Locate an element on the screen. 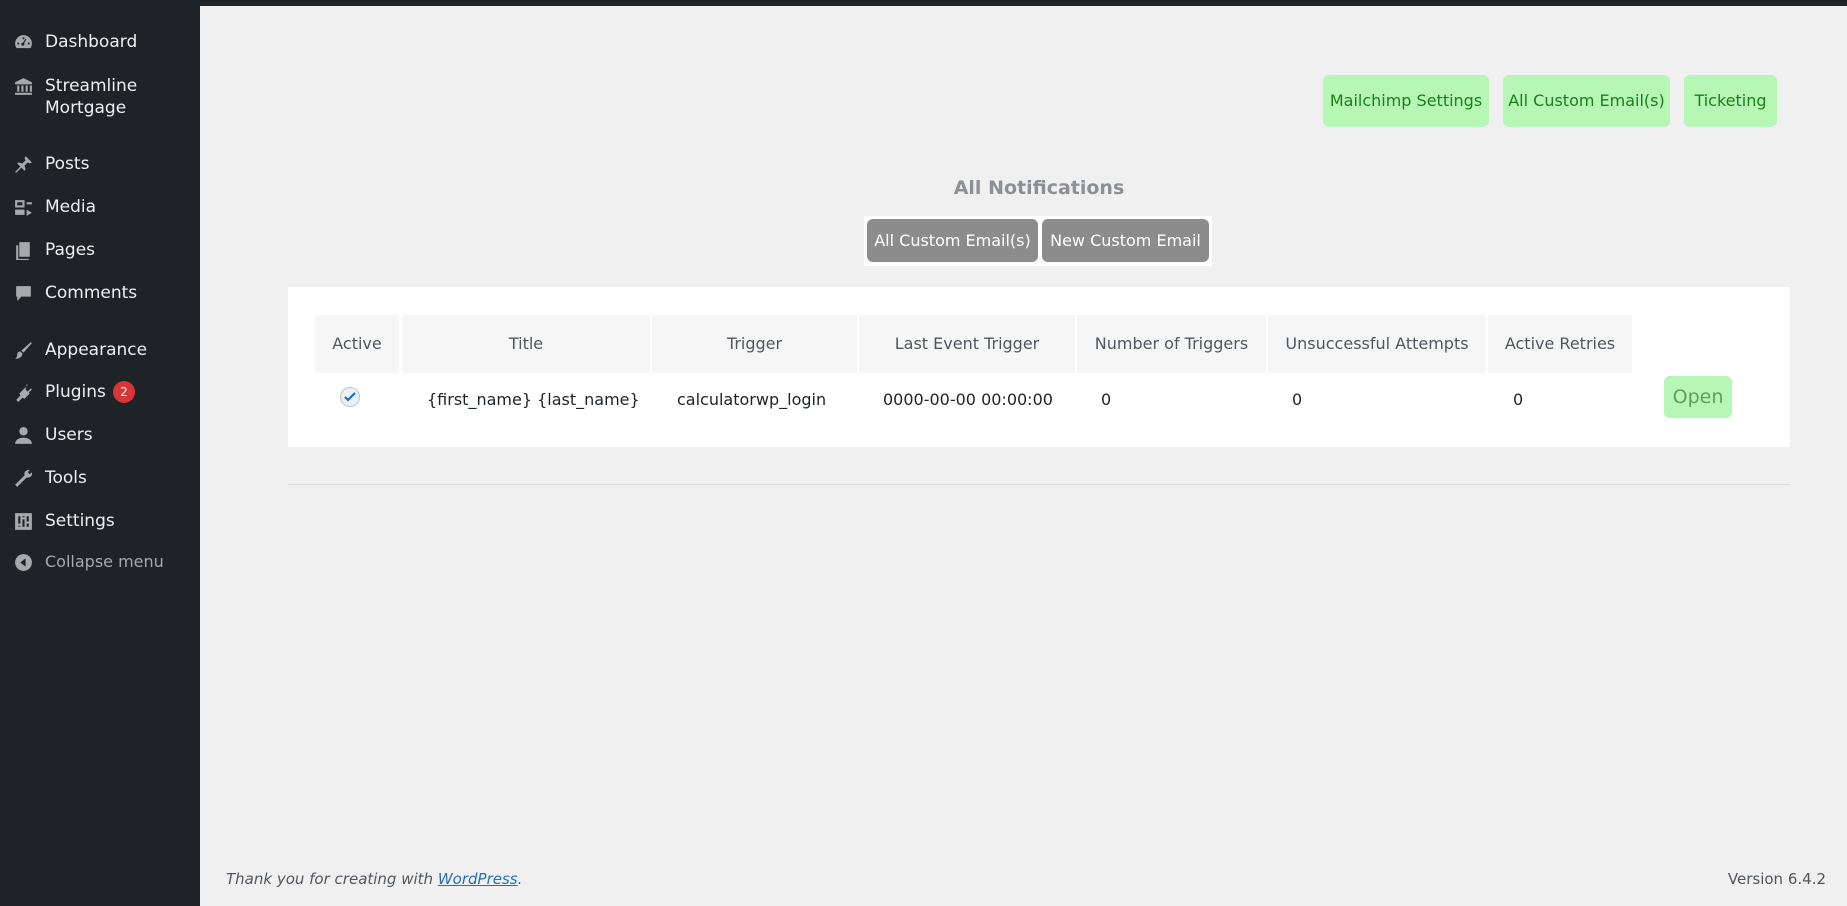 The image size is (1847, 906). sidebar-item-pages: Pages is located at coordinates (100, 250).